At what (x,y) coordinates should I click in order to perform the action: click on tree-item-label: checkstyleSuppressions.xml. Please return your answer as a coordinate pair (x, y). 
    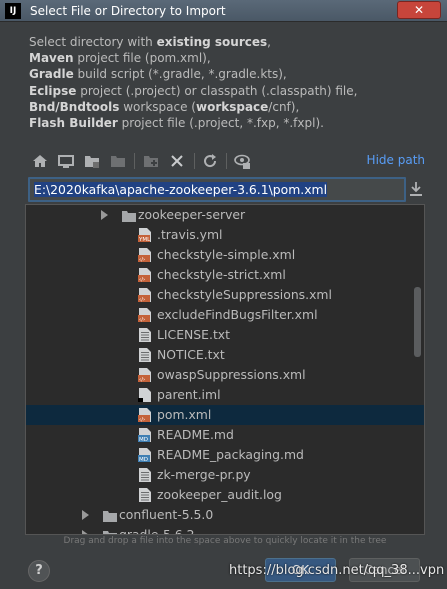
    Looking at the image, I should click on (244, 294).